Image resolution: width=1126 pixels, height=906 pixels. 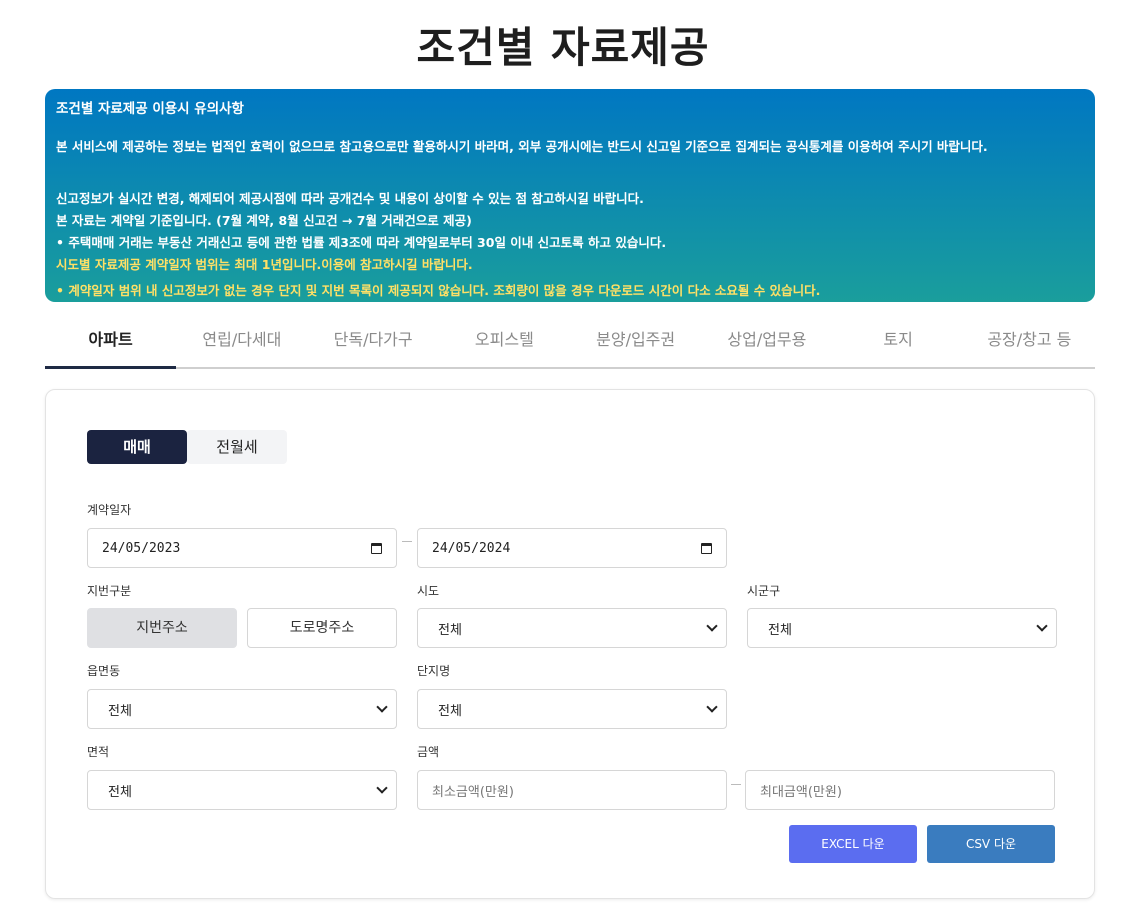 I want to click on tab-commercial: 상업/업무용, so click(x=766, y=342).